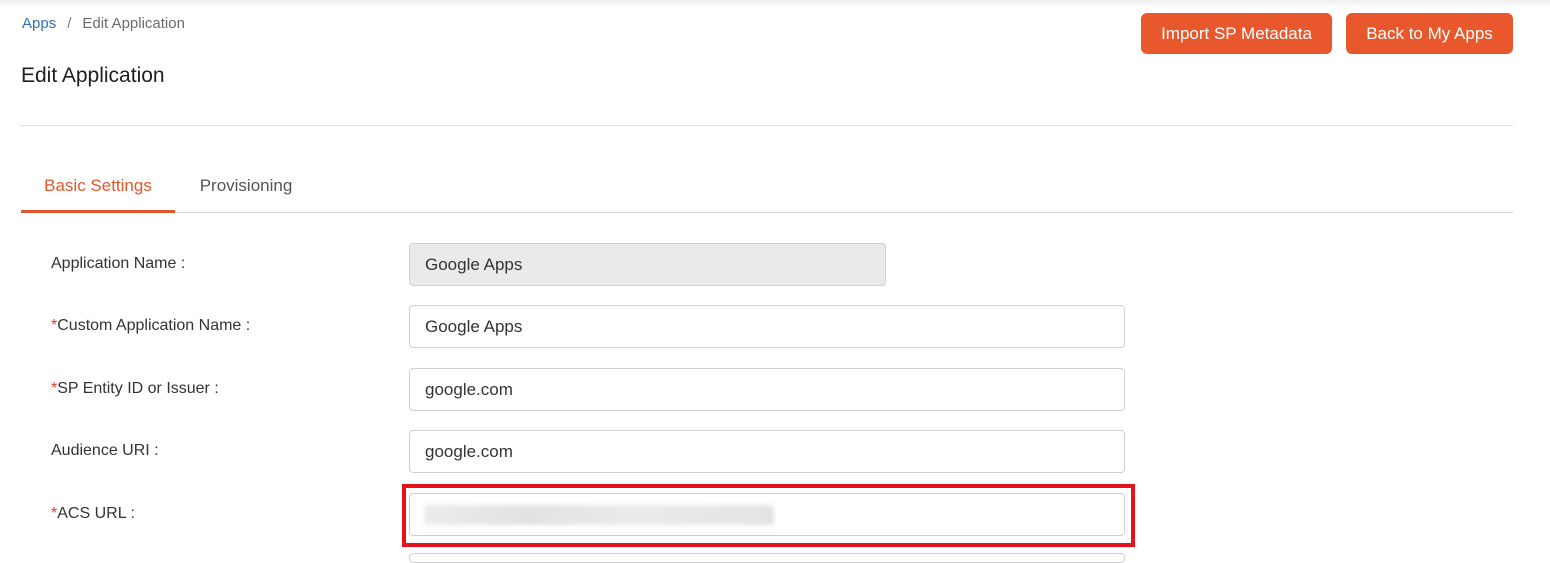  What do you see at coordinates (96, 513) in the screenshot?
I see `acs-url-label-text: ACS URL :` at bounding box center [96, 513].